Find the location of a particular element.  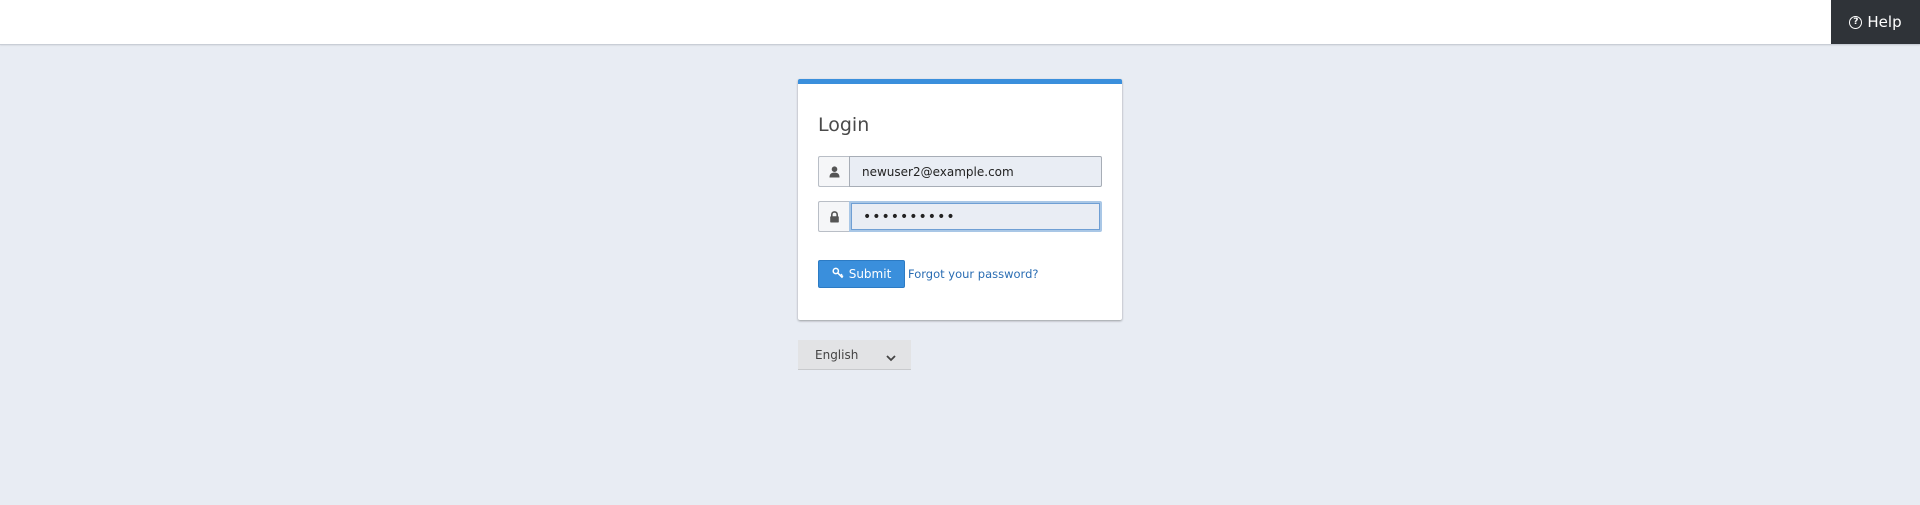

forgot-password-link: Forgot your password? is located at coordinates (973, 274).